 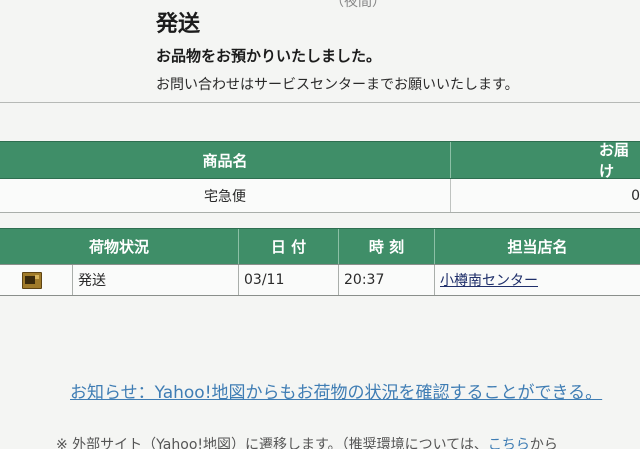 I want to click on store-header: 担当店名, so click(x=537, y=246).